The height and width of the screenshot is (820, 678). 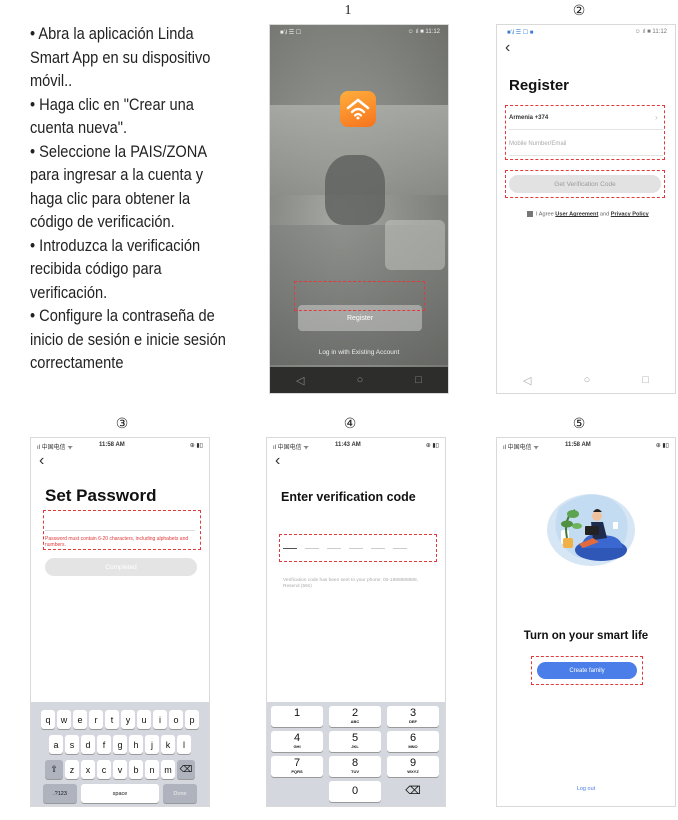 What do you see at coordinates (48, 719) in the screenshot?
I see `key-q: q` at bounding box center [48, 719].